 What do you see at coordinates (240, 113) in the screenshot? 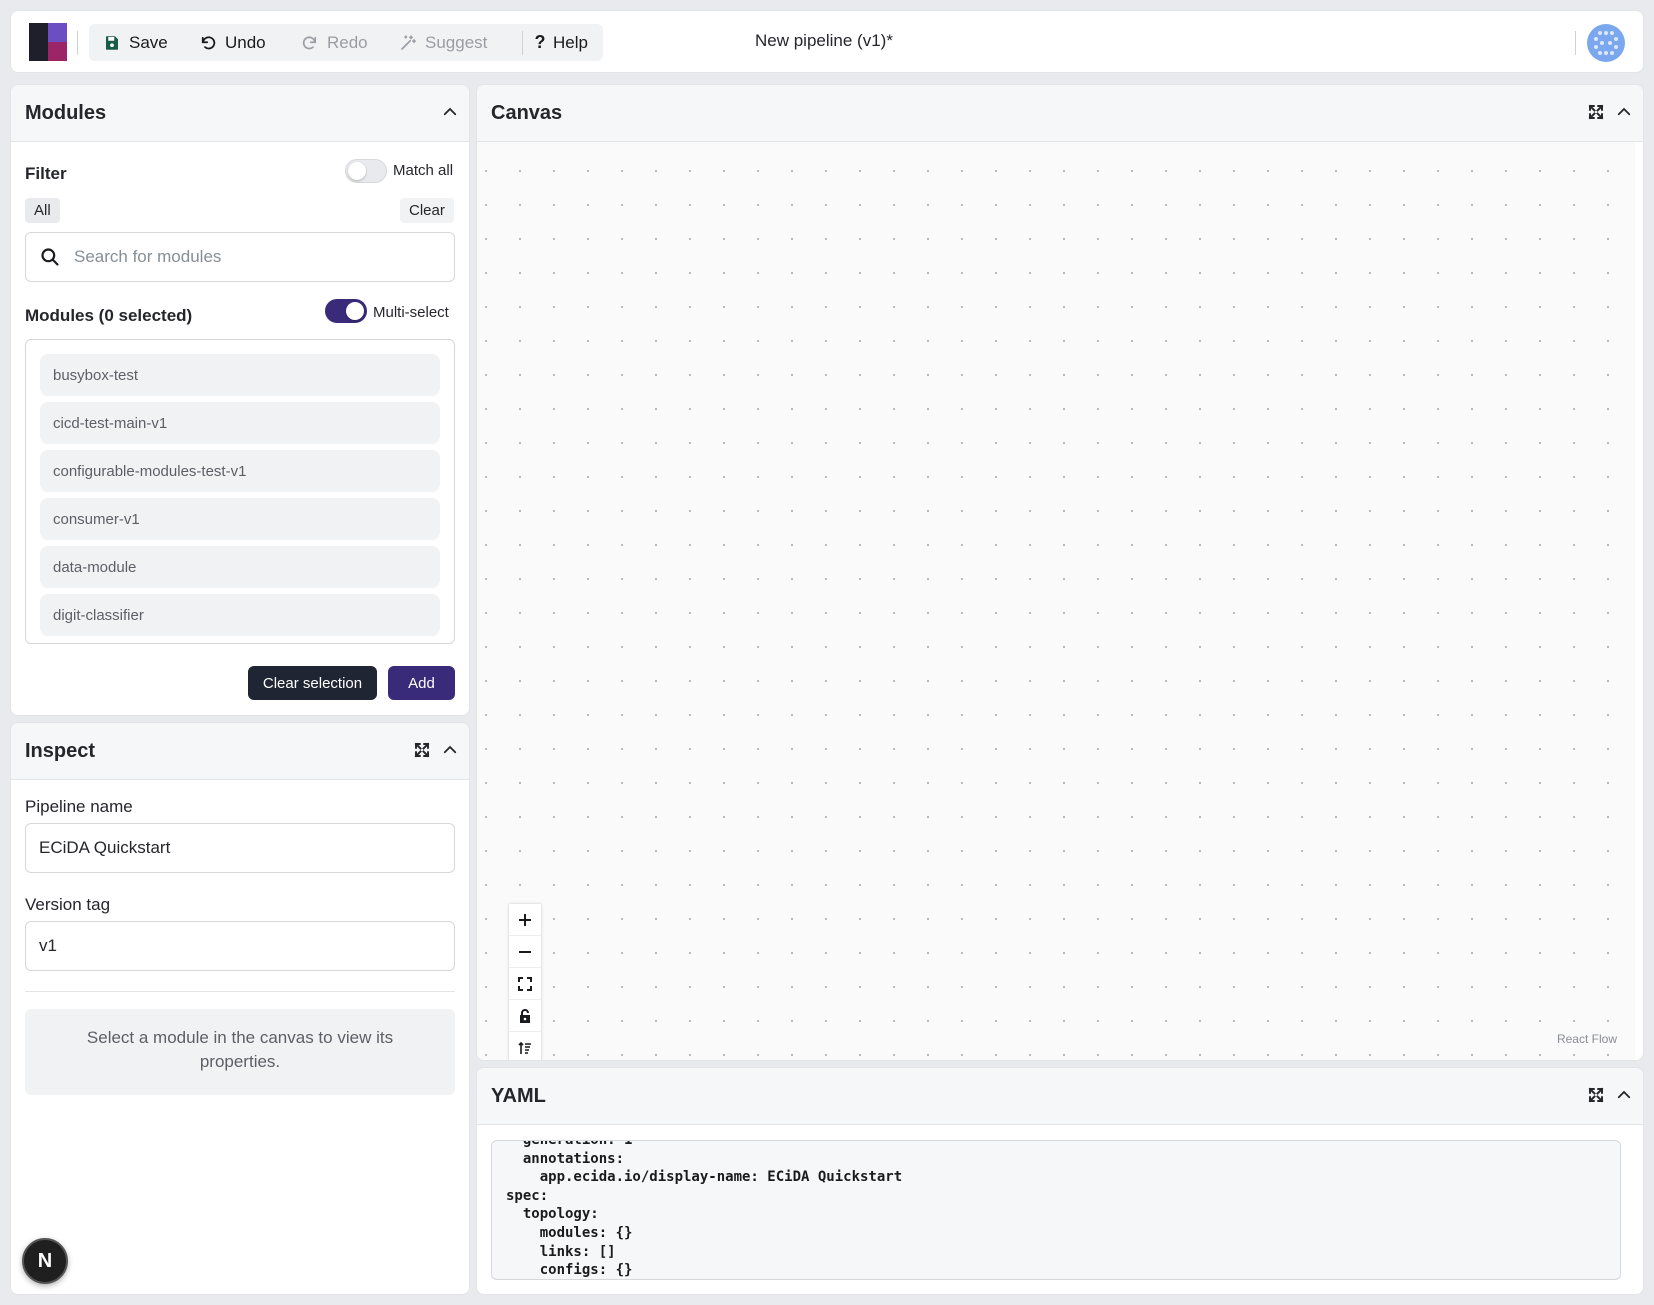
I see `modules-panel-header: Modules` at bounding box center [240, 113].